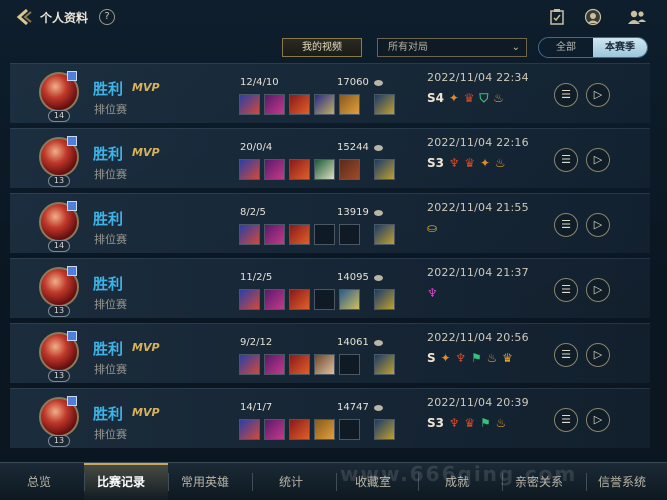 The width and height of the screenshot is (667, 500). Describe the element at coordinates (256, 277) in the screenshot. I see `kda: 11/2/5` at that location.